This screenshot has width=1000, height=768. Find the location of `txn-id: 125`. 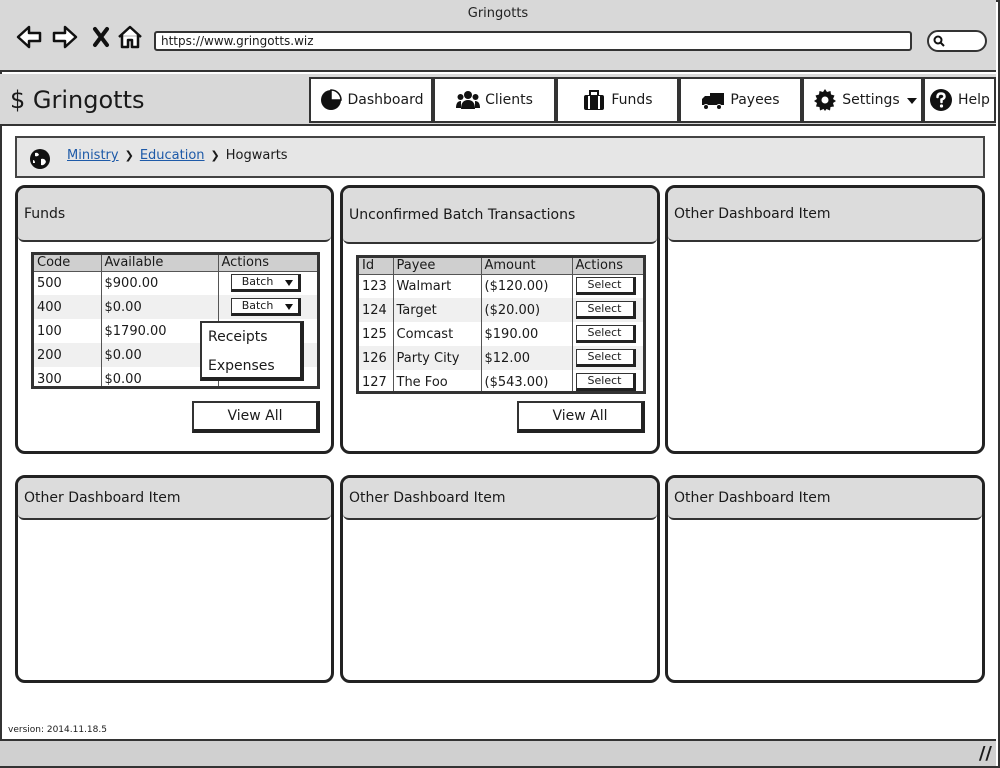

txn-id: 125 is located at coordinates (376, 334).